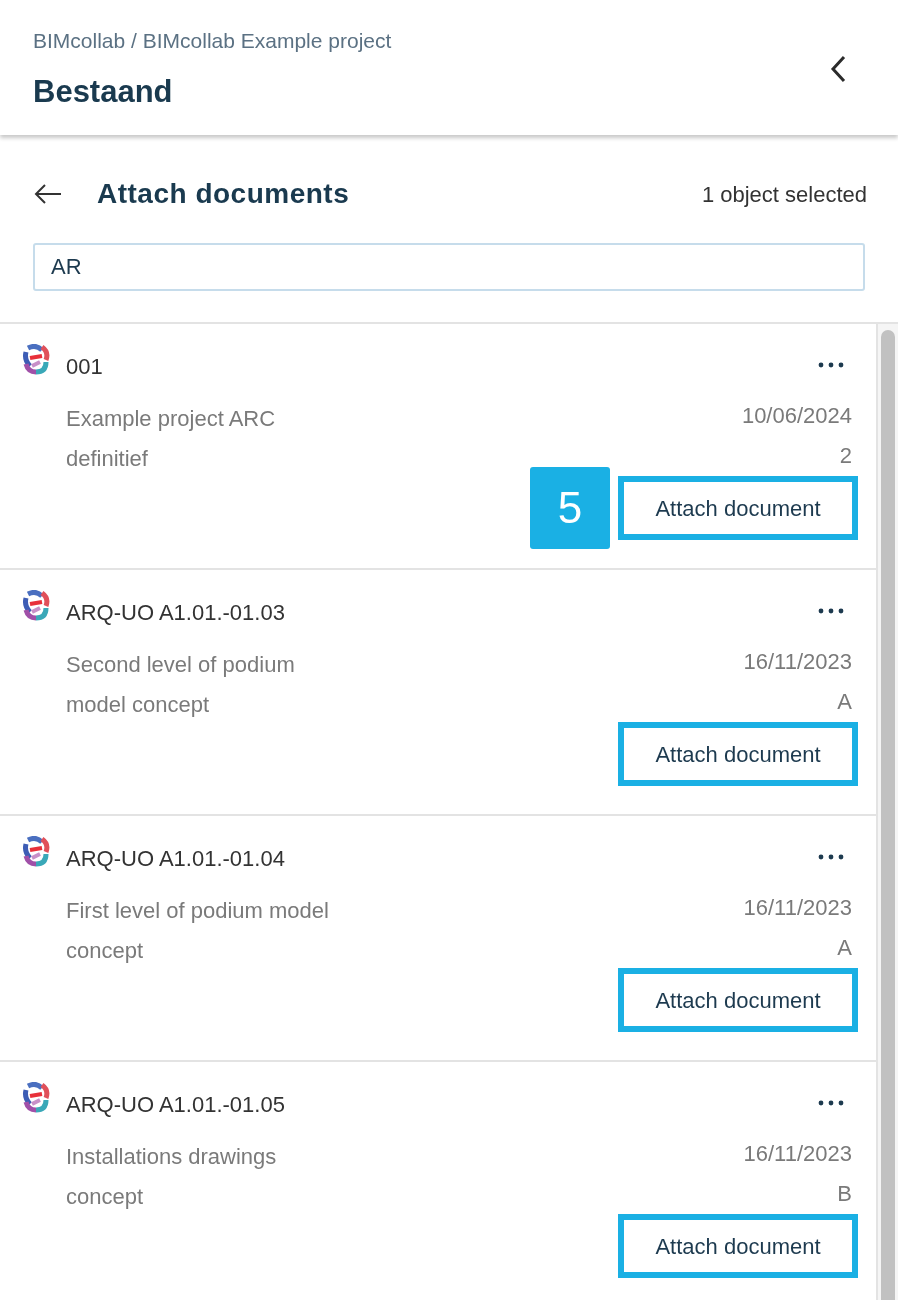  Describe the element at coordinates (845, 456) in the screenshot. I see `document-version: 2` at that location.